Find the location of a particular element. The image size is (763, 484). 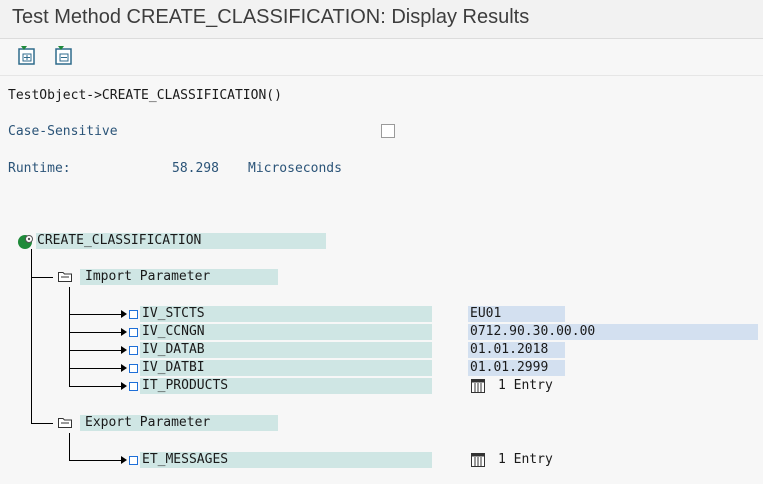

case-sensitive-checkbox is located at coordinates (388, 131).